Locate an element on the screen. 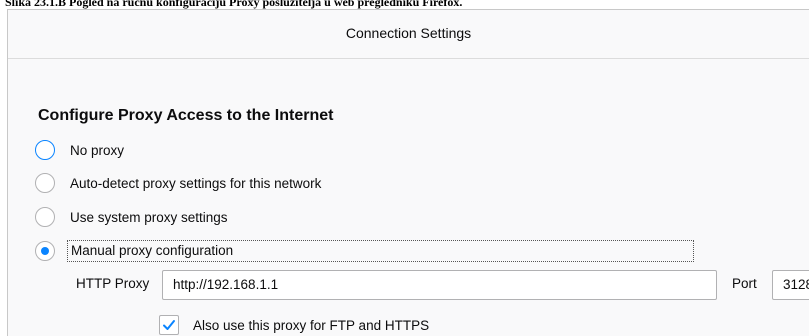 The image size is (809, 336). radio-system-proxy: Use system proxy settings is located at coordinates (131, 217).